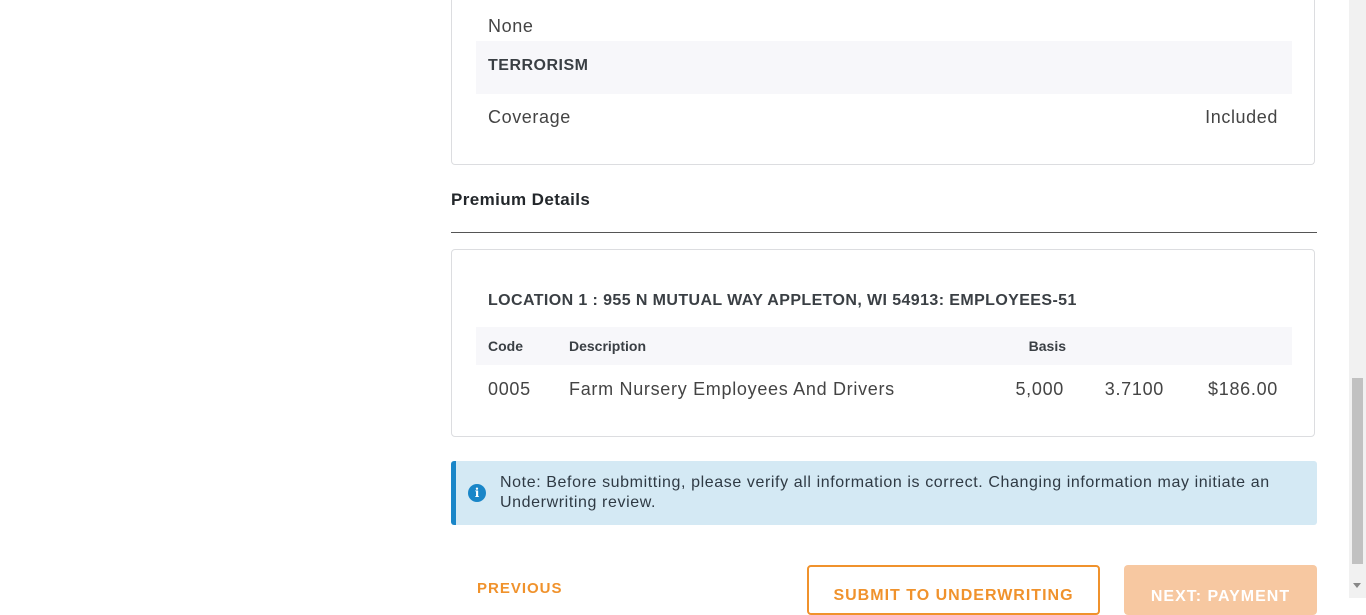 This screenshot has height=615, width=1366. What do you see at coordinates (505, 346) in the screenshot?
I see `column-header-code: Code` at bounding box center [505, 346].